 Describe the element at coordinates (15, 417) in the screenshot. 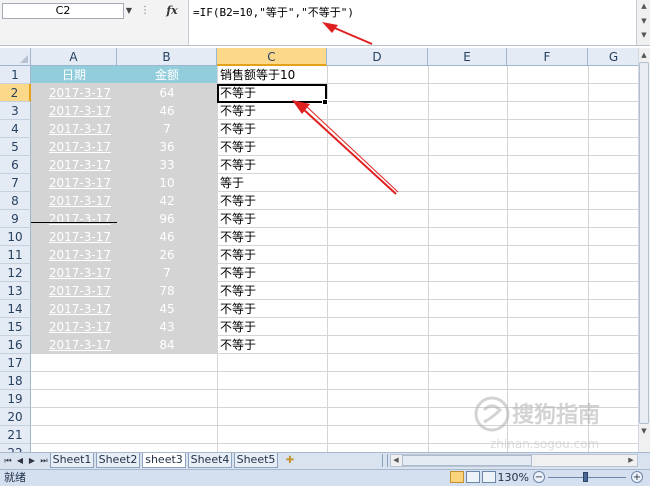

I see `row-header-20: 20` at that location.